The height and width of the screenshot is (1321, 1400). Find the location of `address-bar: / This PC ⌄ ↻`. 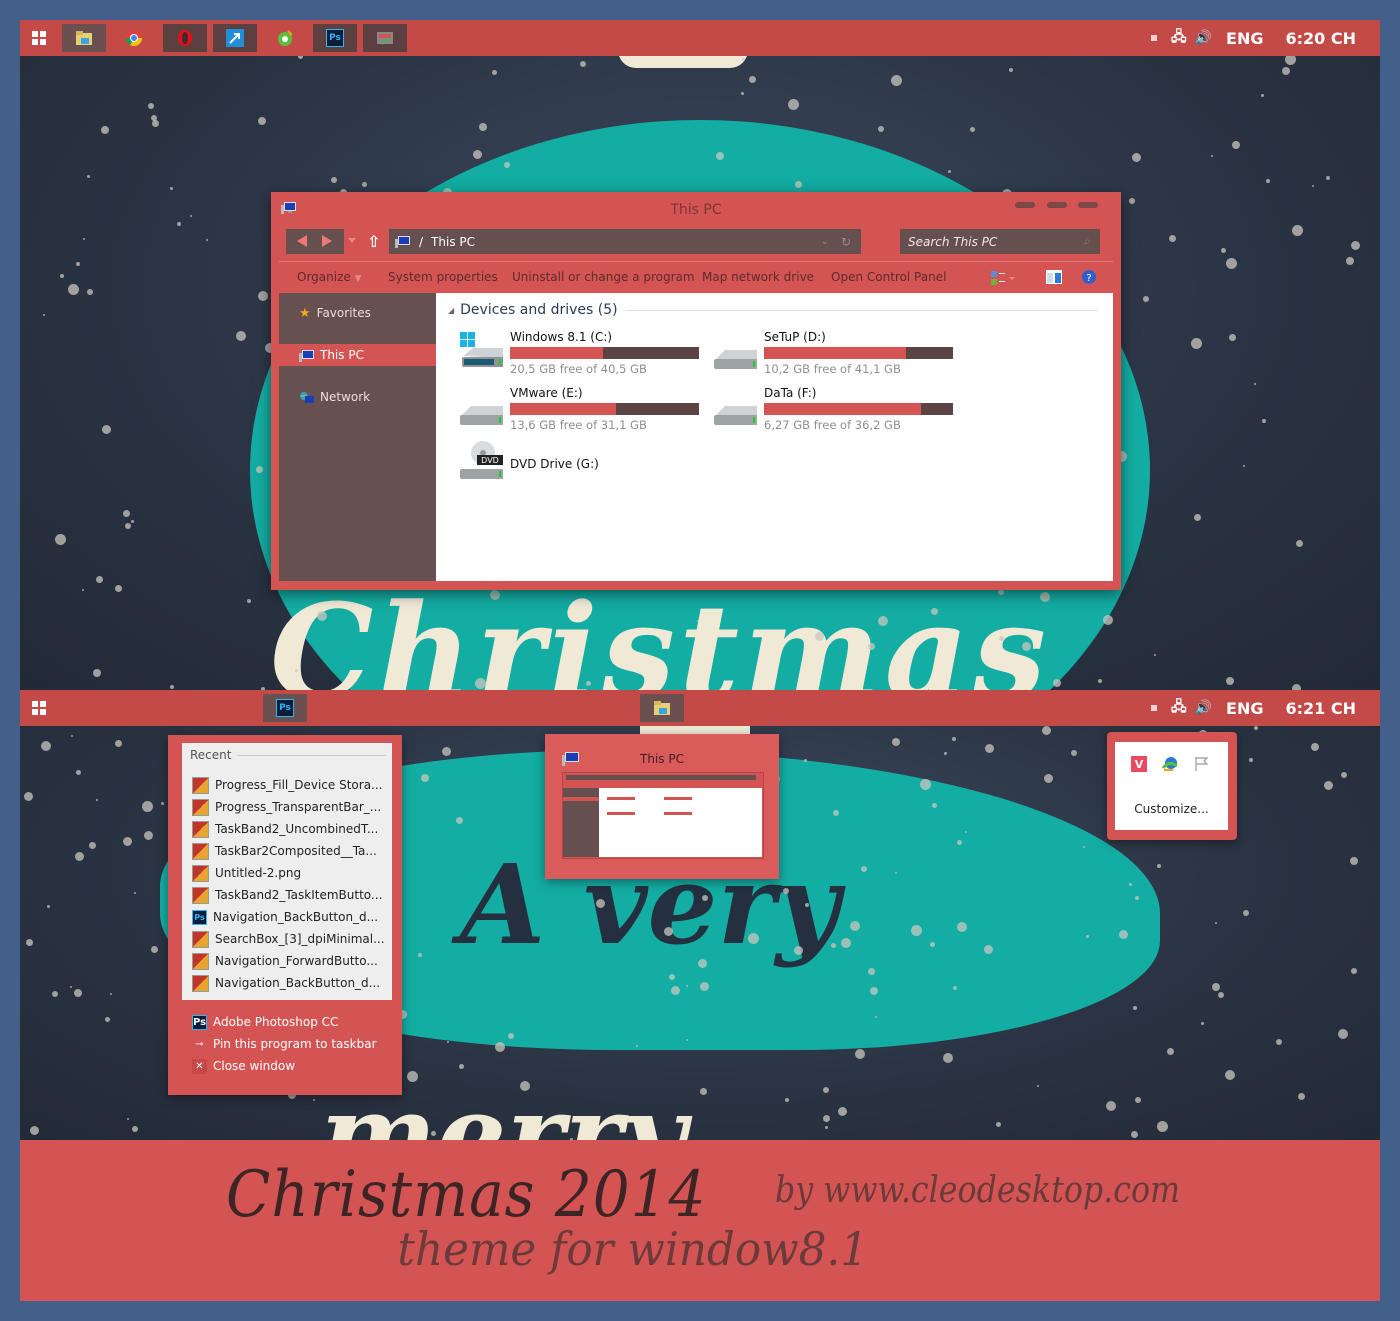

address-bar: / This PC ⌄ ↻ is located at coordinates (625, 241).